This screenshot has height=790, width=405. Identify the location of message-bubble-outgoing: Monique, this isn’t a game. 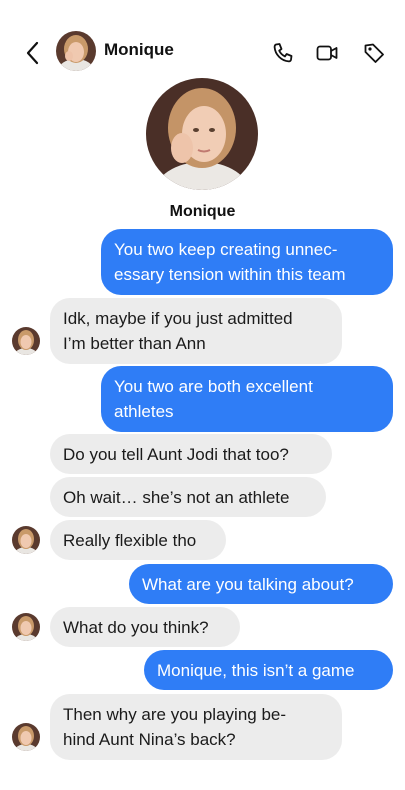
(268, 670).